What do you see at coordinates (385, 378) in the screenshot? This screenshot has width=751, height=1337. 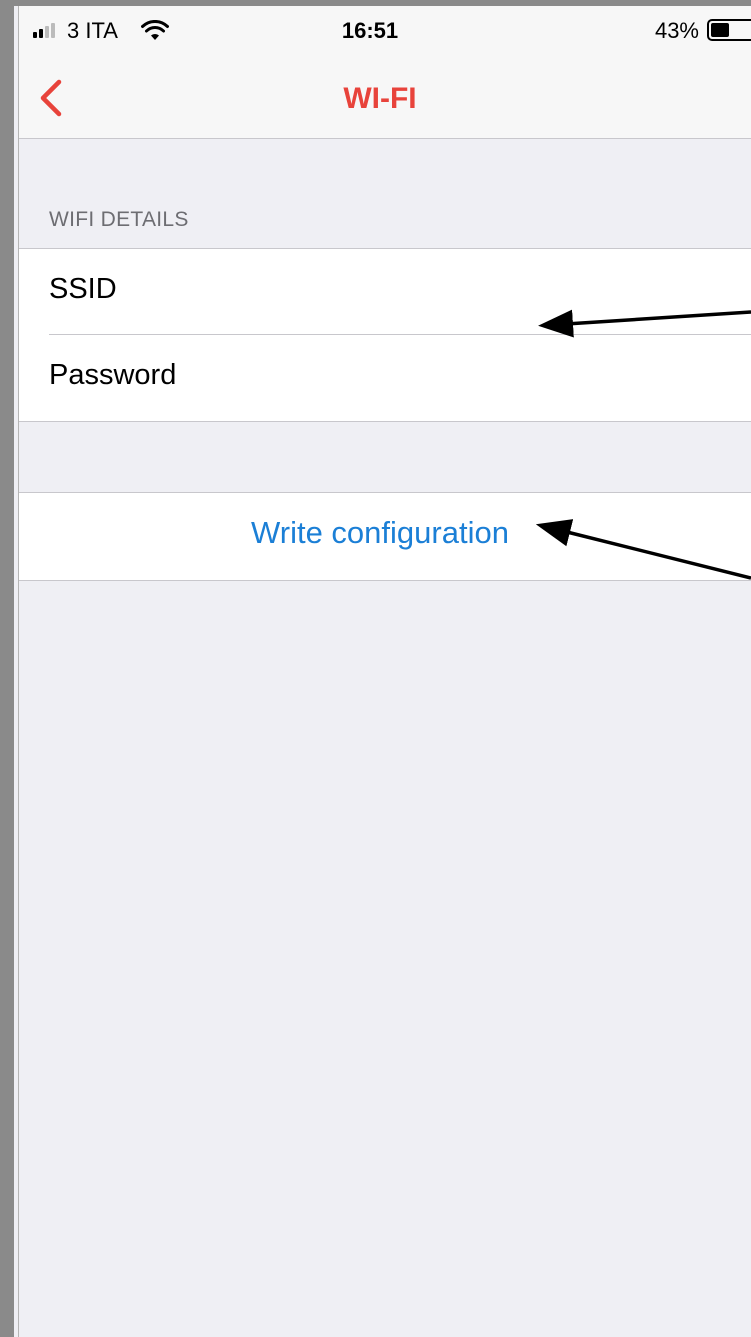 I see `password-row: Password` at bounding box center [385, 378].